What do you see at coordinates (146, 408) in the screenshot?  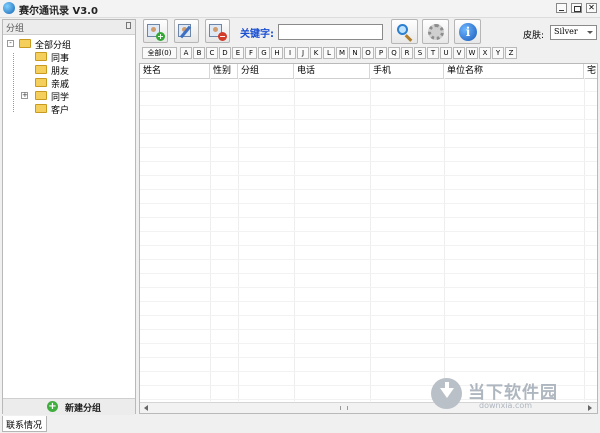 I see `scroll-left-icon` at bounding box center [146, 408].